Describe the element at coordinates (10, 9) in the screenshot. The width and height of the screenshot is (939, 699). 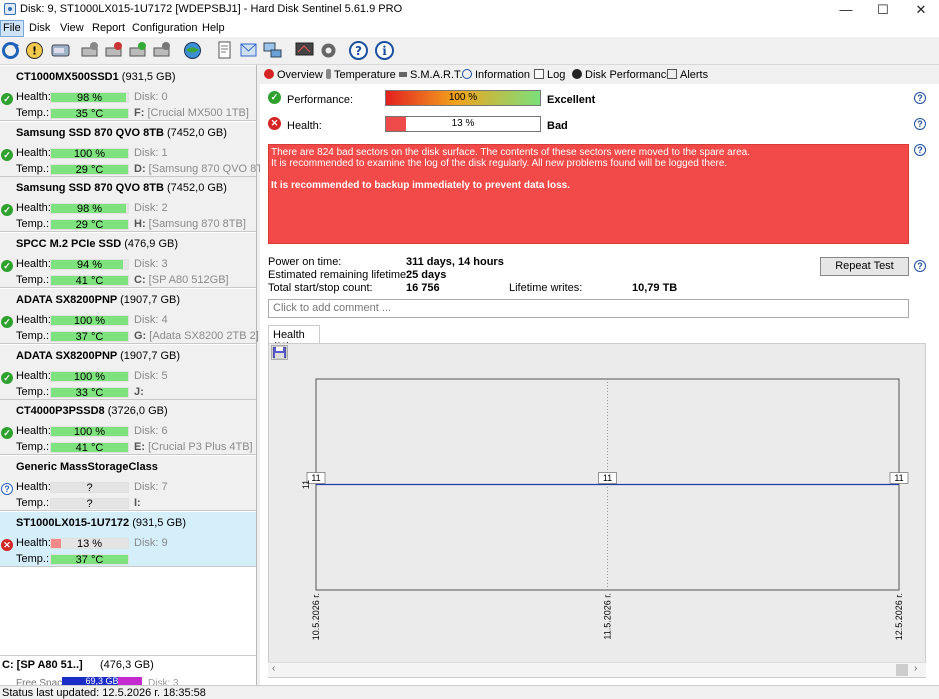
I see `app-icon` at that location.